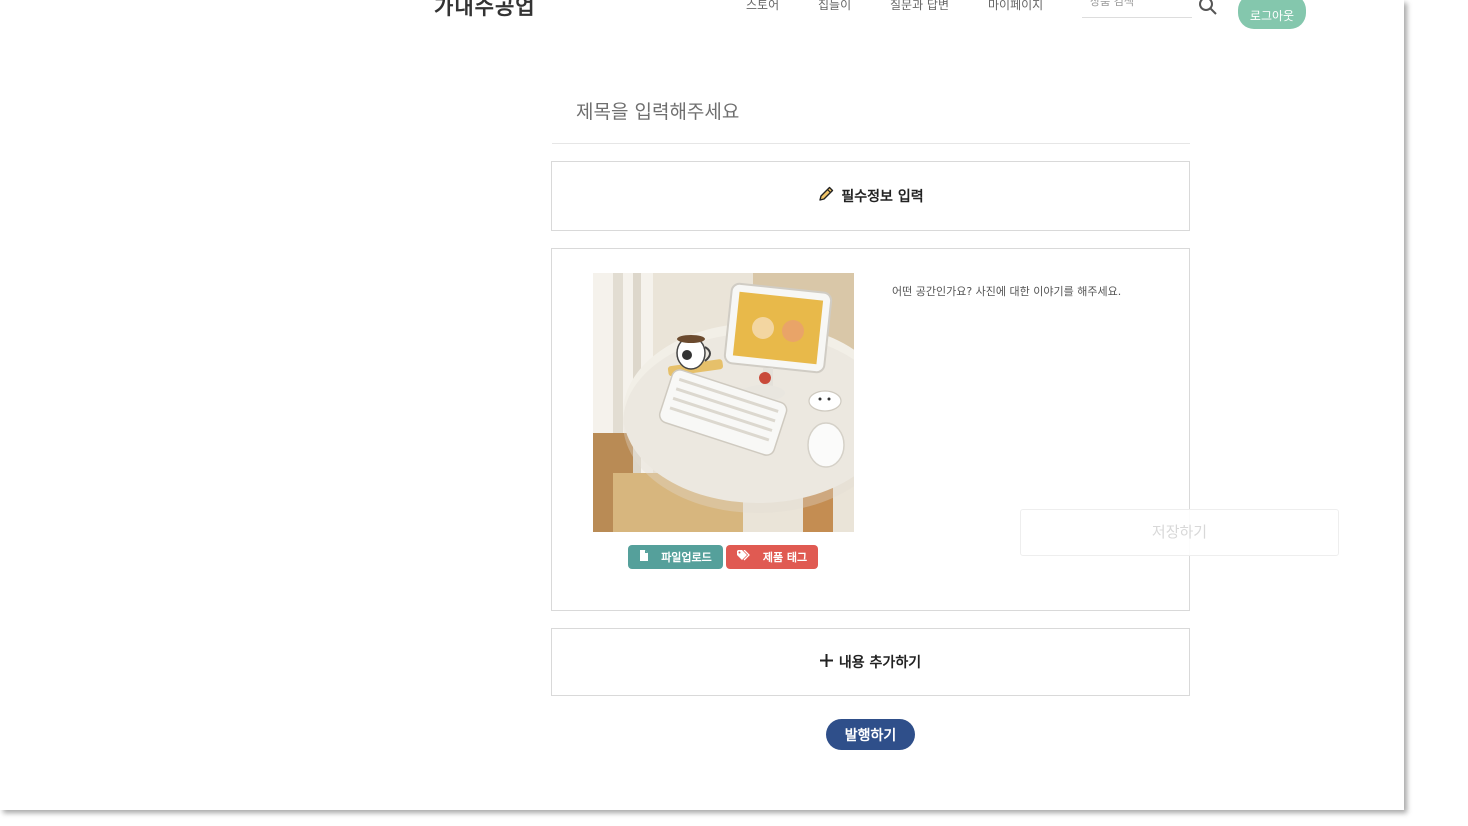  I want to click on product-tag-button: 제품 태그, so click(772, 557).